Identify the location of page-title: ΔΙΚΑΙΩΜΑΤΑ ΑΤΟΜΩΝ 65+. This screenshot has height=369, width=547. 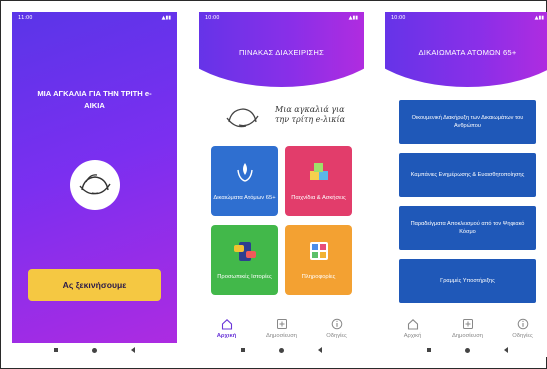
(467, 52).